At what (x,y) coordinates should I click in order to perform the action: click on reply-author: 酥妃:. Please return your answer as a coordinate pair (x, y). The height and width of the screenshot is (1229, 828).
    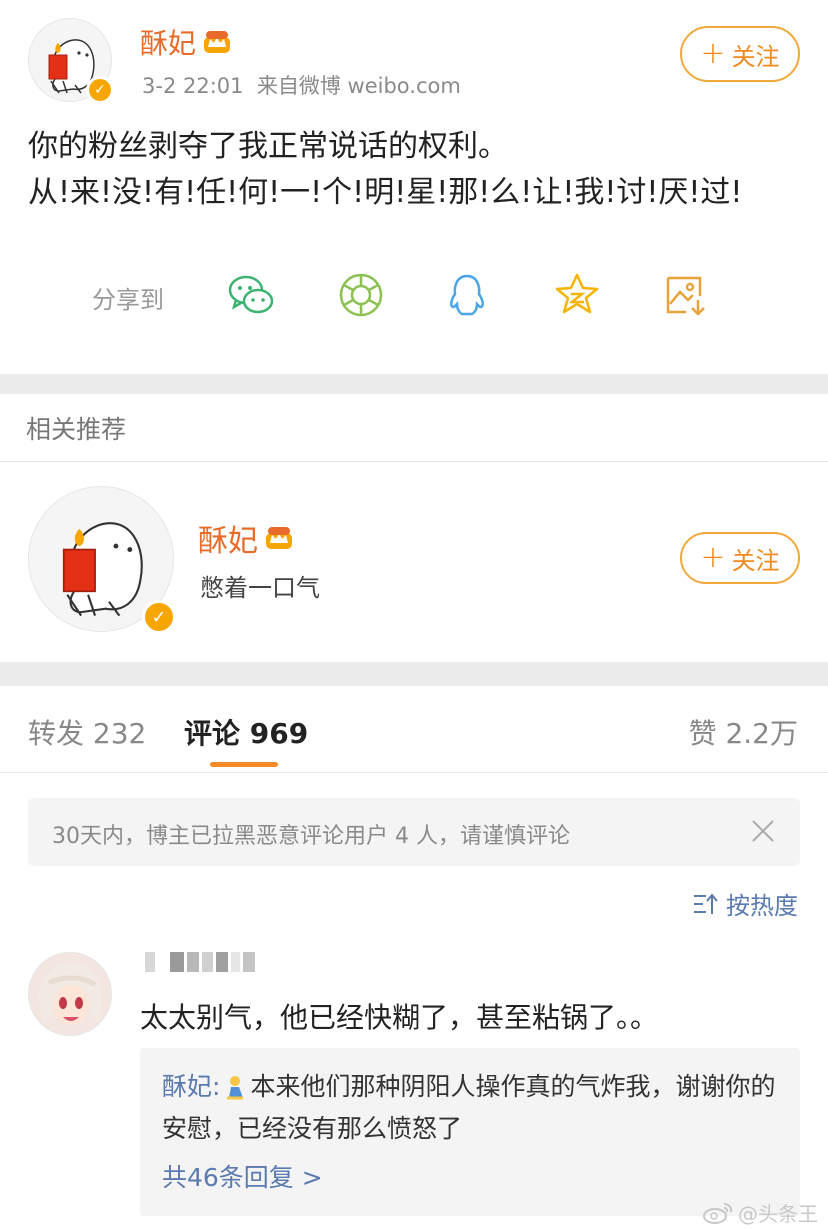
    Looking at the image, I should click on (191, 1086).